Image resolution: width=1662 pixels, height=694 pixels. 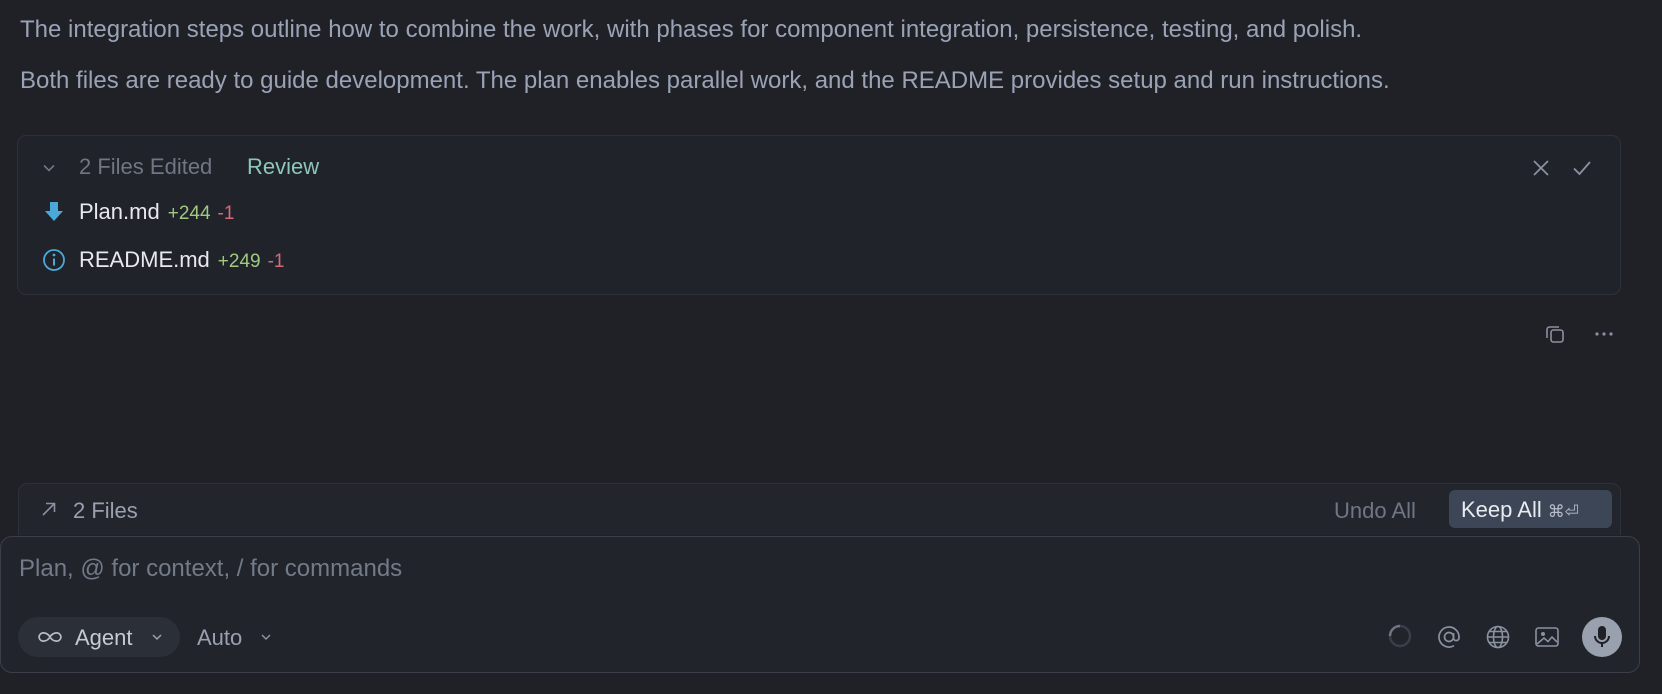 What do you see at coordinates (1498, 637) in the screenshot?
I see `globe-icon` at bounding box center [1498, 637].